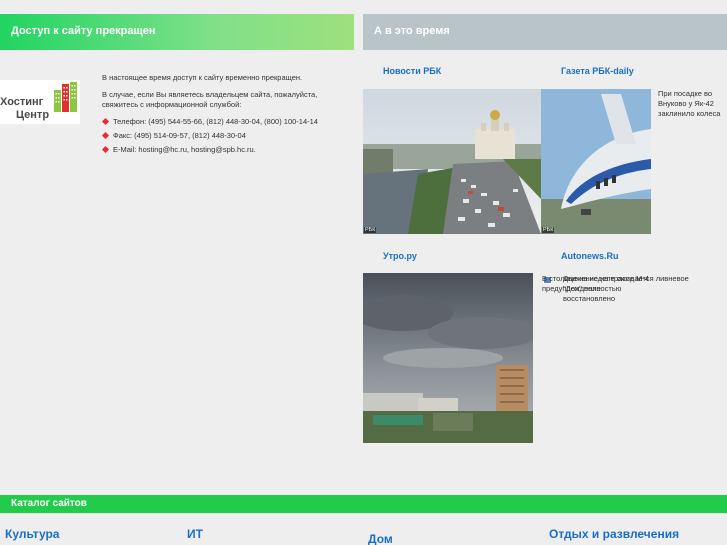 The height and width of the screenshot is (545, 727). I want to click on rbc-daily-link: Газета РБК-daily, so click(597, 71).